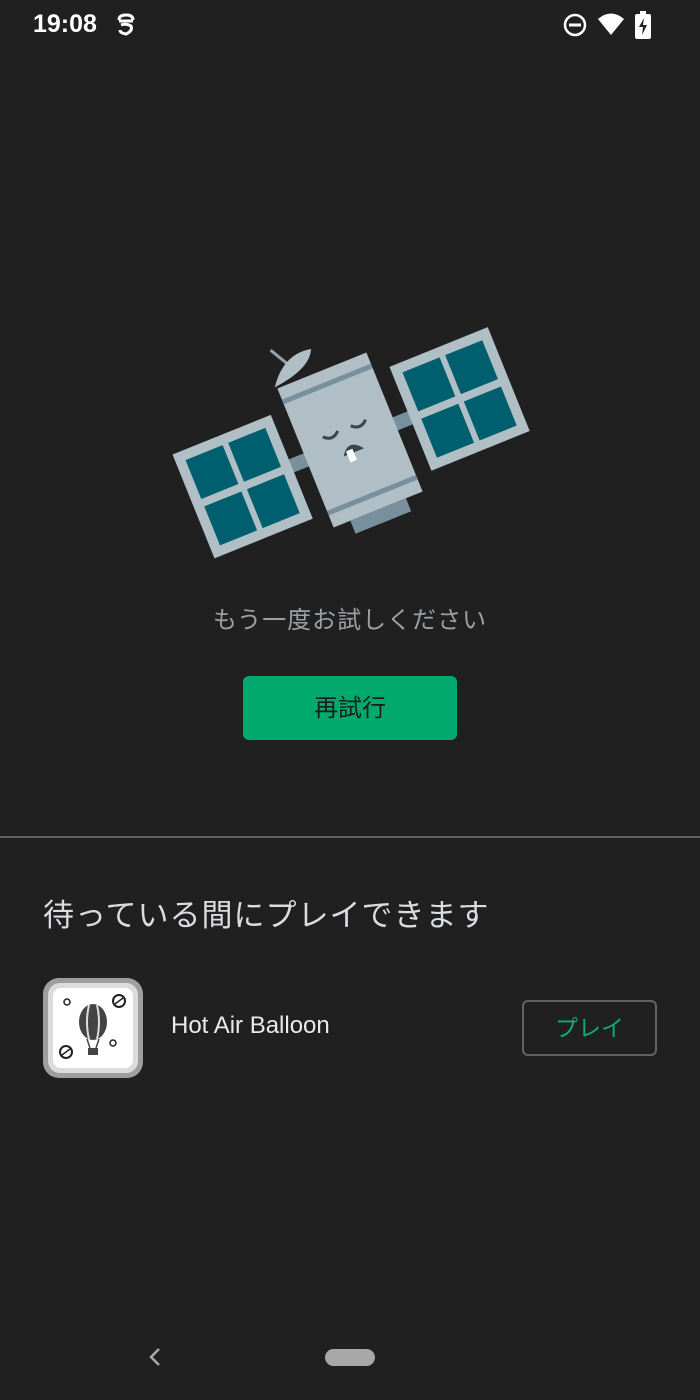  I want to click on home-pill, so click(350, 1357).